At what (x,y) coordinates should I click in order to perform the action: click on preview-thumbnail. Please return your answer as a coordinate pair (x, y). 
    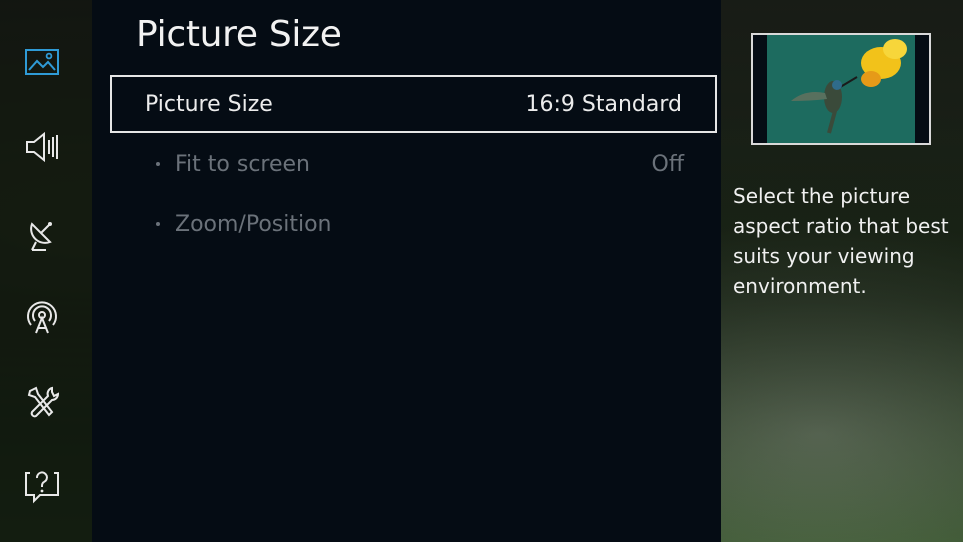
    Looking at the image, I should click on (841, 89).